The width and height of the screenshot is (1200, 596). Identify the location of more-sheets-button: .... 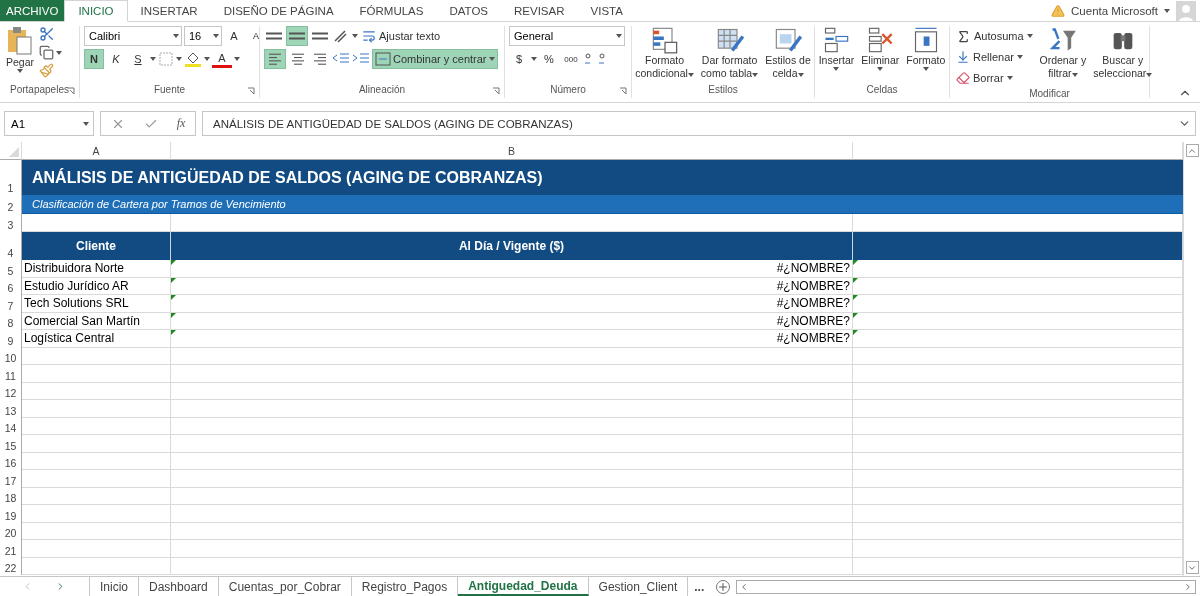
(699, 586).